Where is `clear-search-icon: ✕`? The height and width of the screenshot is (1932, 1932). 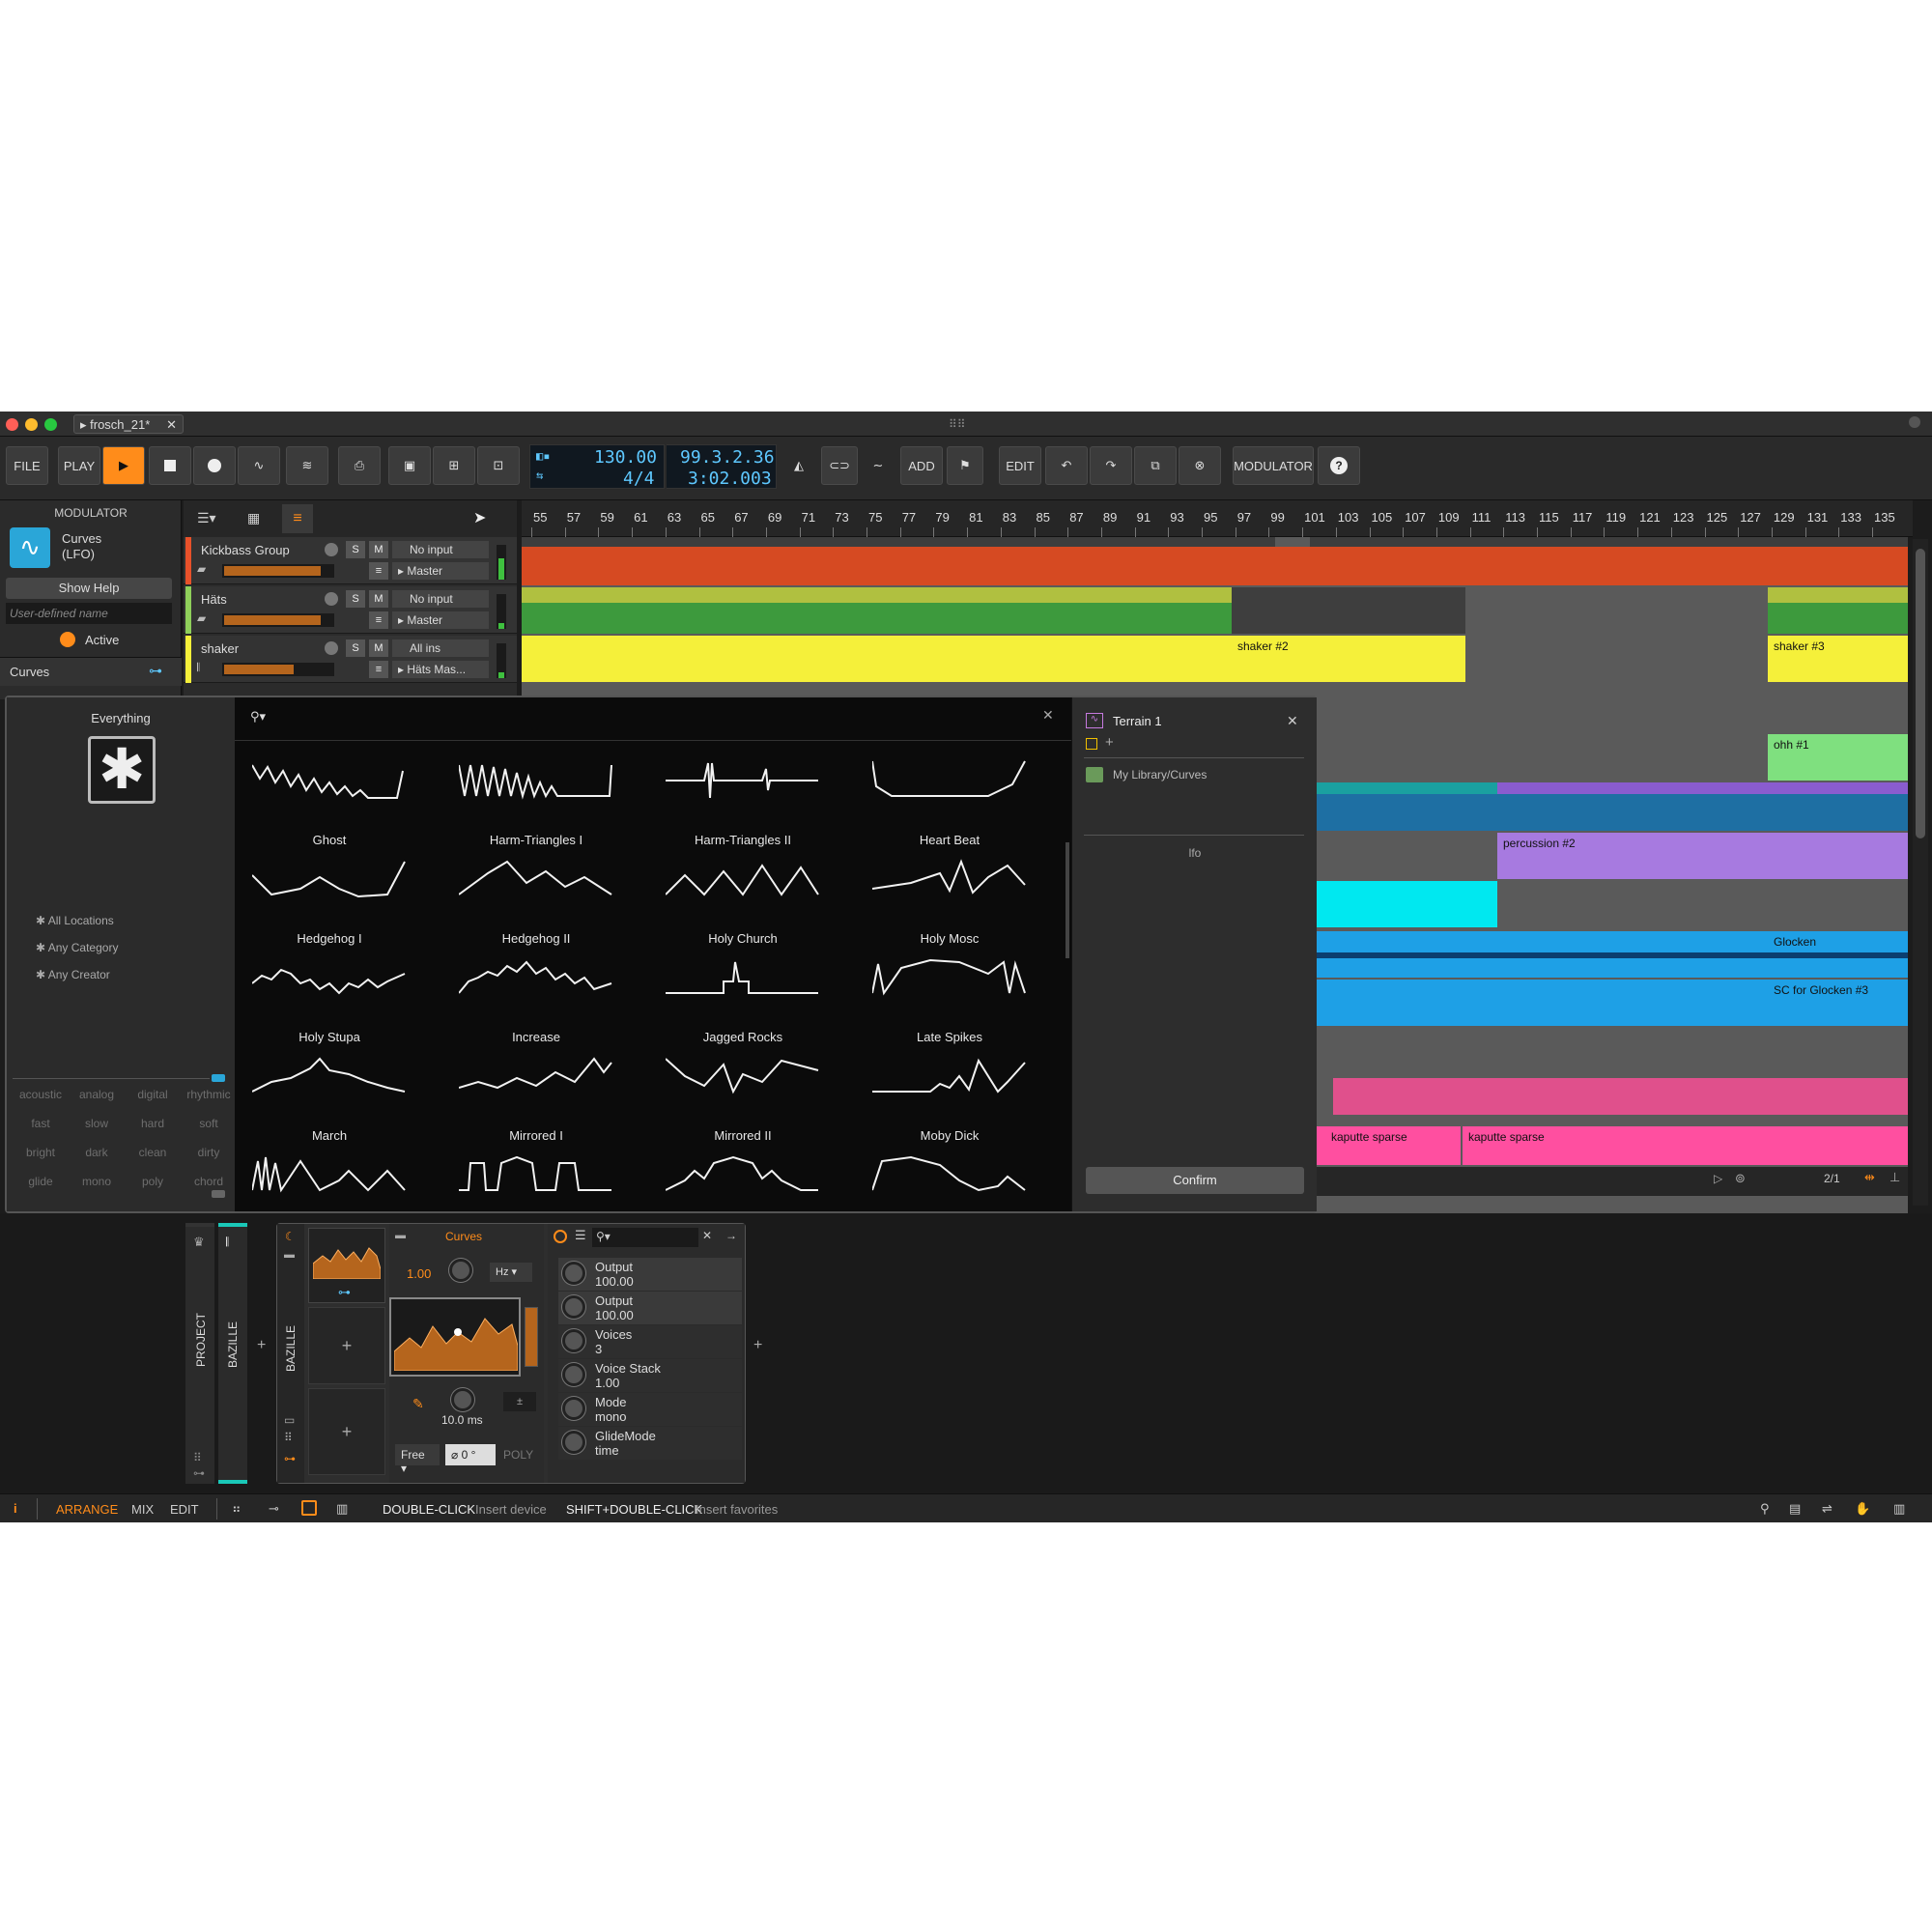
clear-search-icon: ✕ is located at coordinates (1048, 715).